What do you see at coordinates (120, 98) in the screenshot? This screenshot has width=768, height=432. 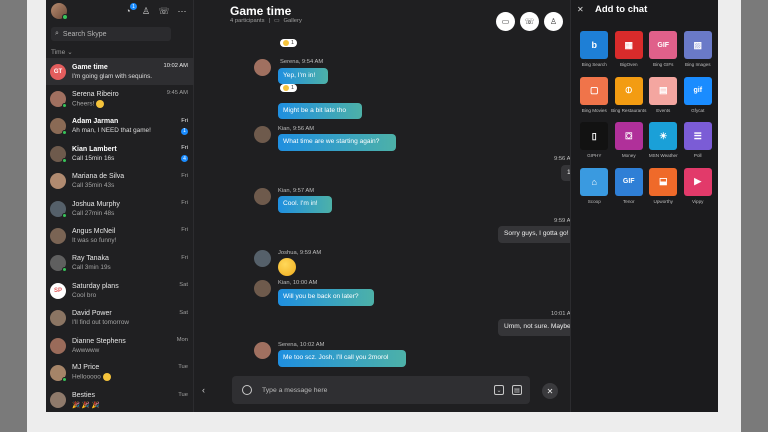 I see `chat-list-item: Serena Ribeiro Cheers! 9:45 AM` at bounding box center [120, 98].